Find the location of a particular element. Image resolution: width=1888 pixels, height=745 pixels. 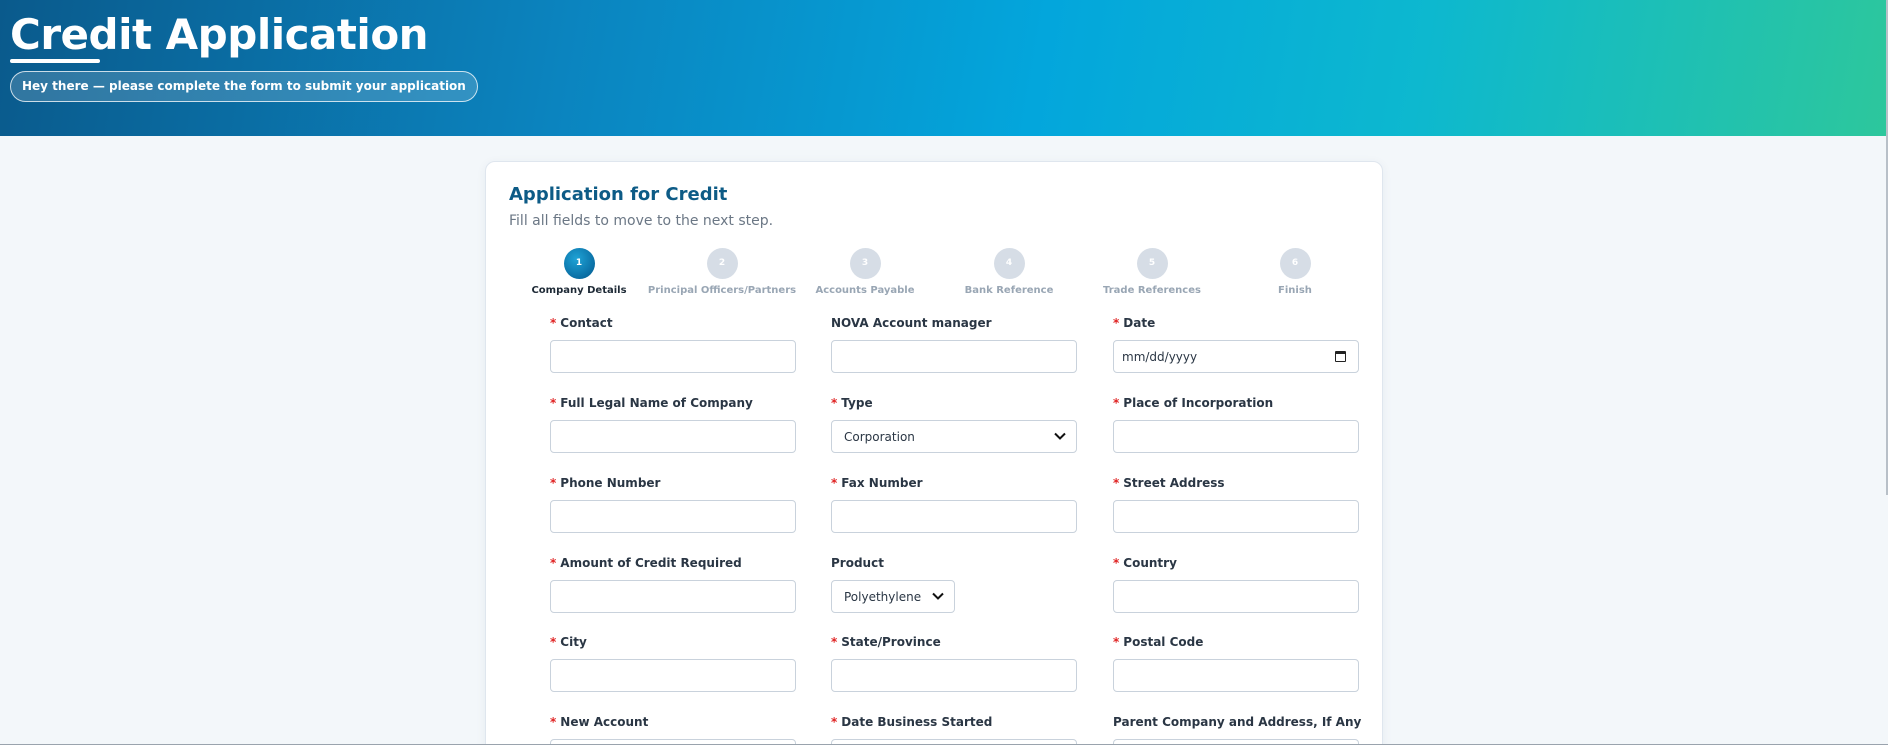

product-field: Product Polyethylene is located at coordinates (954, 584).